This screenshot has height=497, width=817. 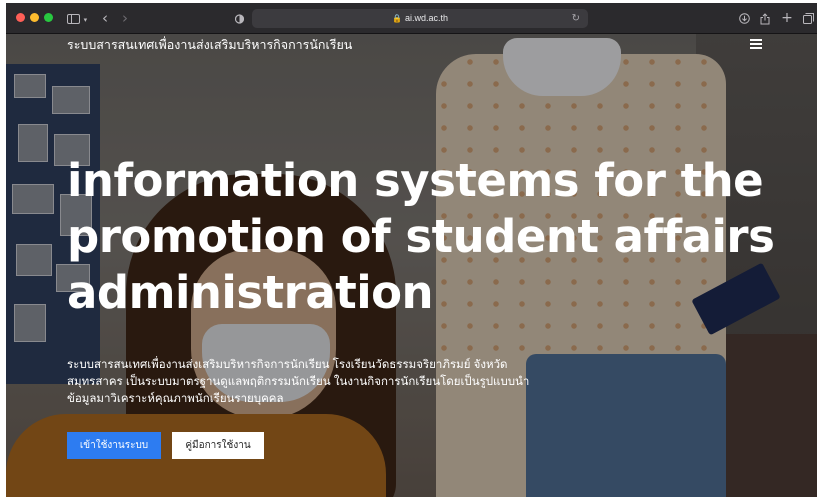 I want to click on zoom-window-button, so click(x=48, y=17).